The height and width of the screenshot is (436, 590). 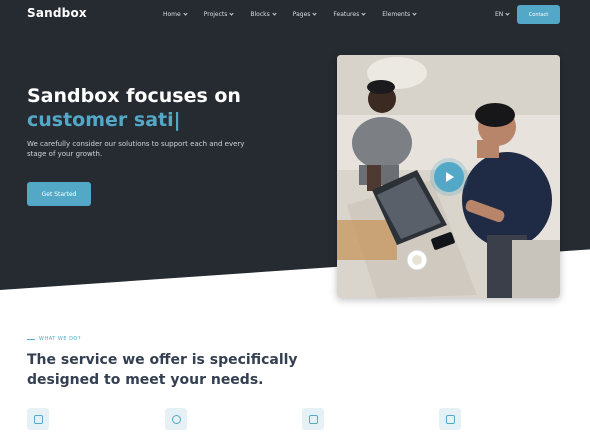 I want to click on devices-icon, so click(x=450, y=419).